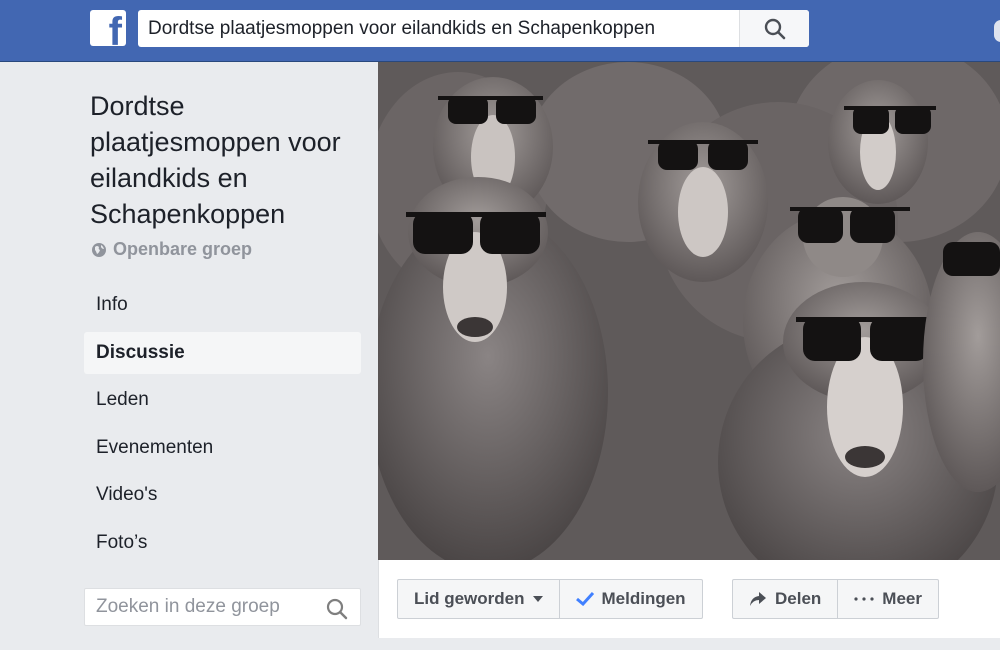 The width and height of the screenshot is (1000, 650). Describe the element at coordinates (222, 495) in the screenshot. I see `nav-item-videos: Video's` at that location.